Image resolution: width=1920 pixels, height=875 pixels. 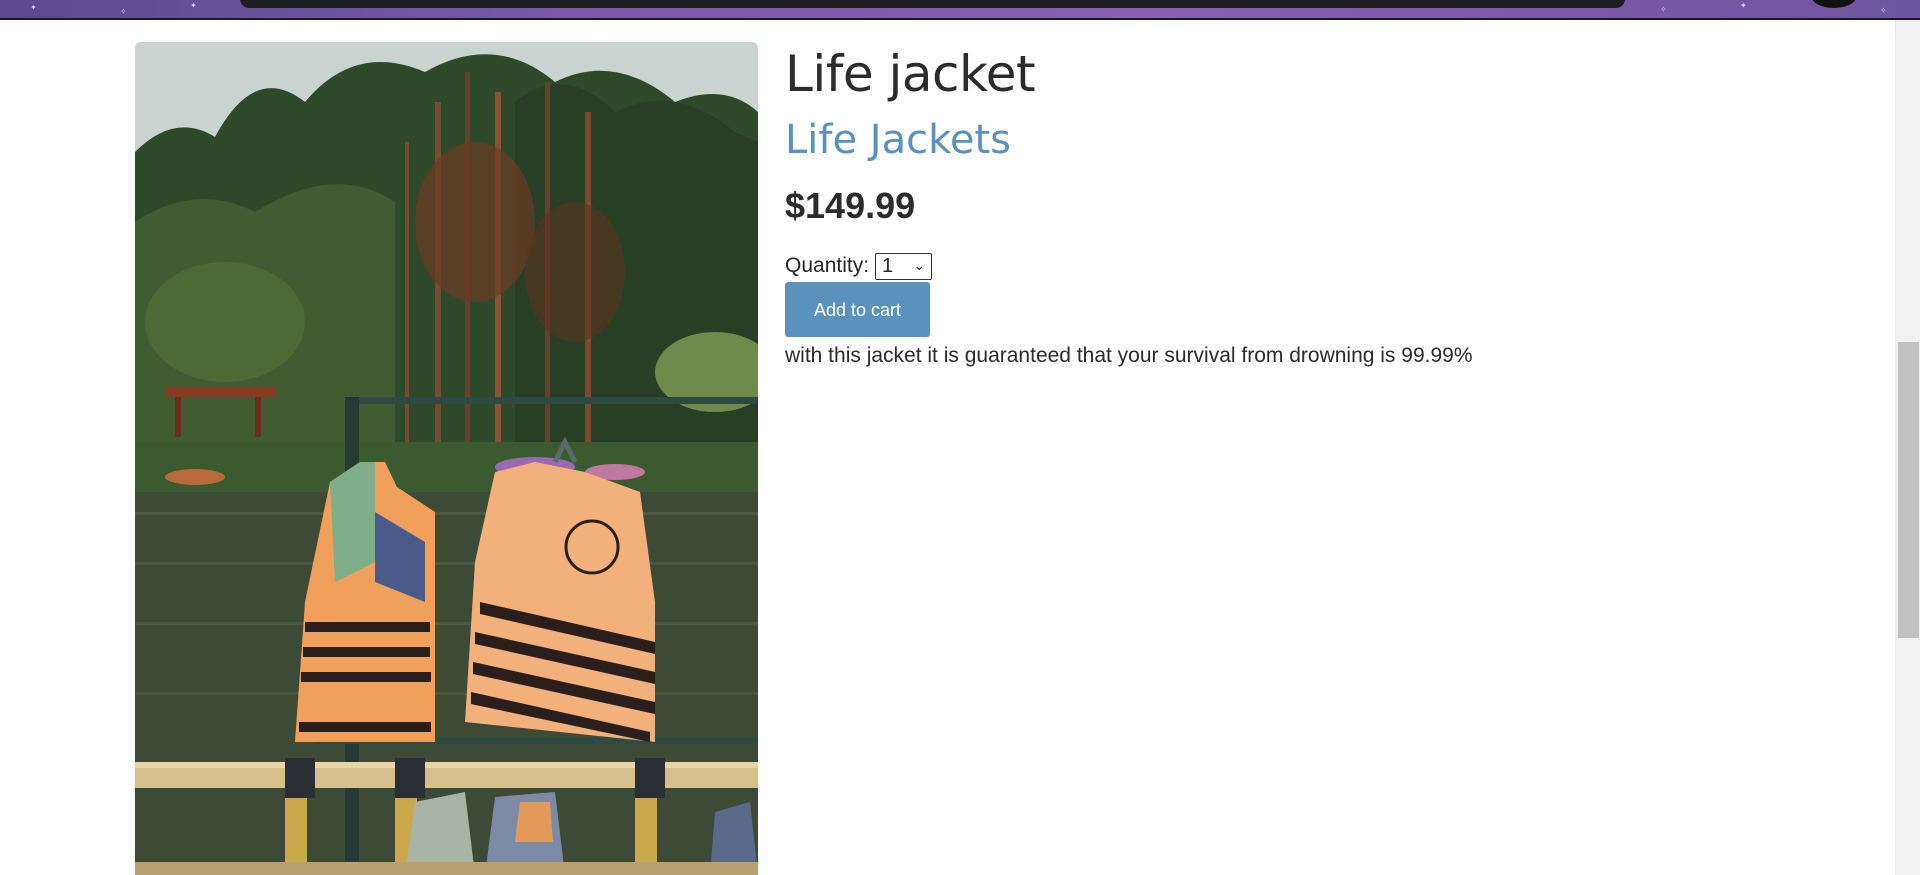 I want to click on vertical-scrollbar, so click(x=1907, y=447).